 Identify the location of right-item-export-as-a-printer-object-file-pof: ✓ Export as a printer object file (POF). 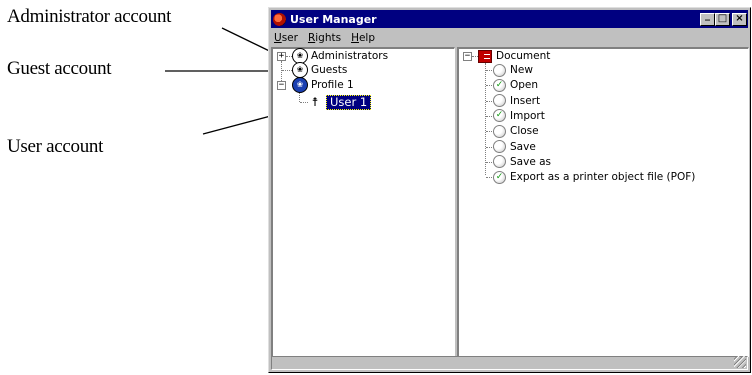
(594, 177).